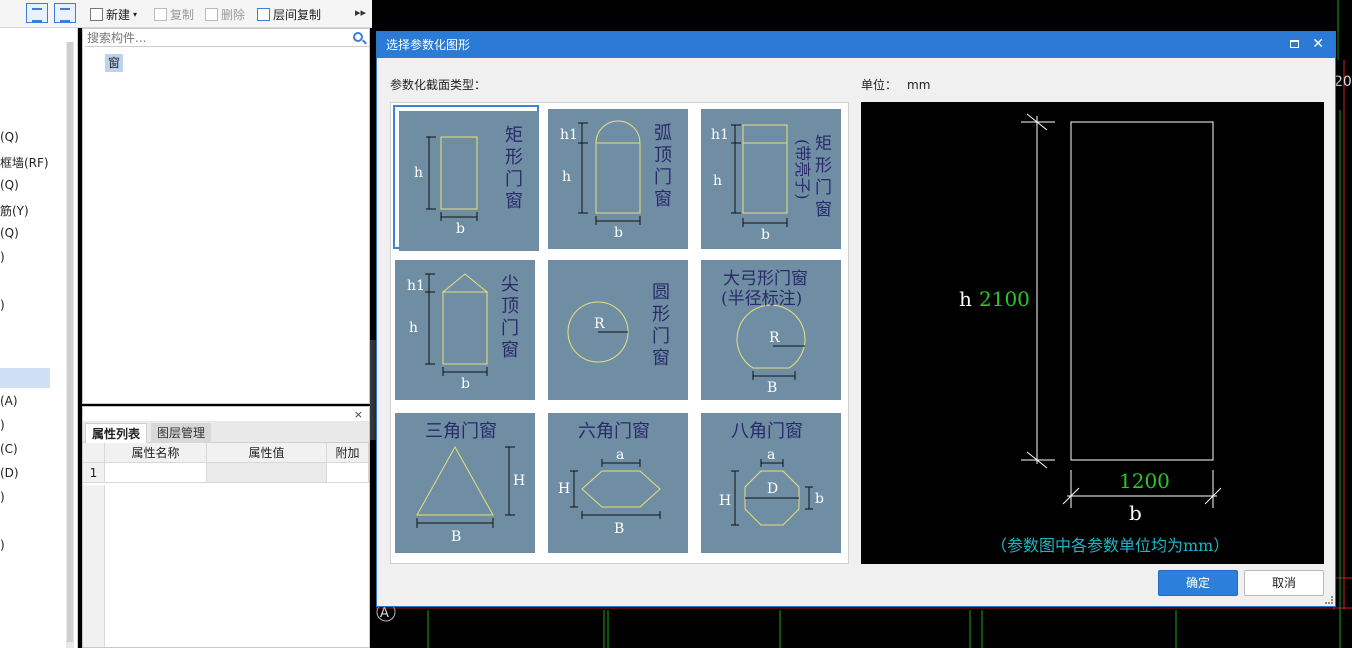 This screenshot has width=1352, height=648. Describe the element at coordinates (774, 338) in the screenshot. I see `dim-label: R` at that location.